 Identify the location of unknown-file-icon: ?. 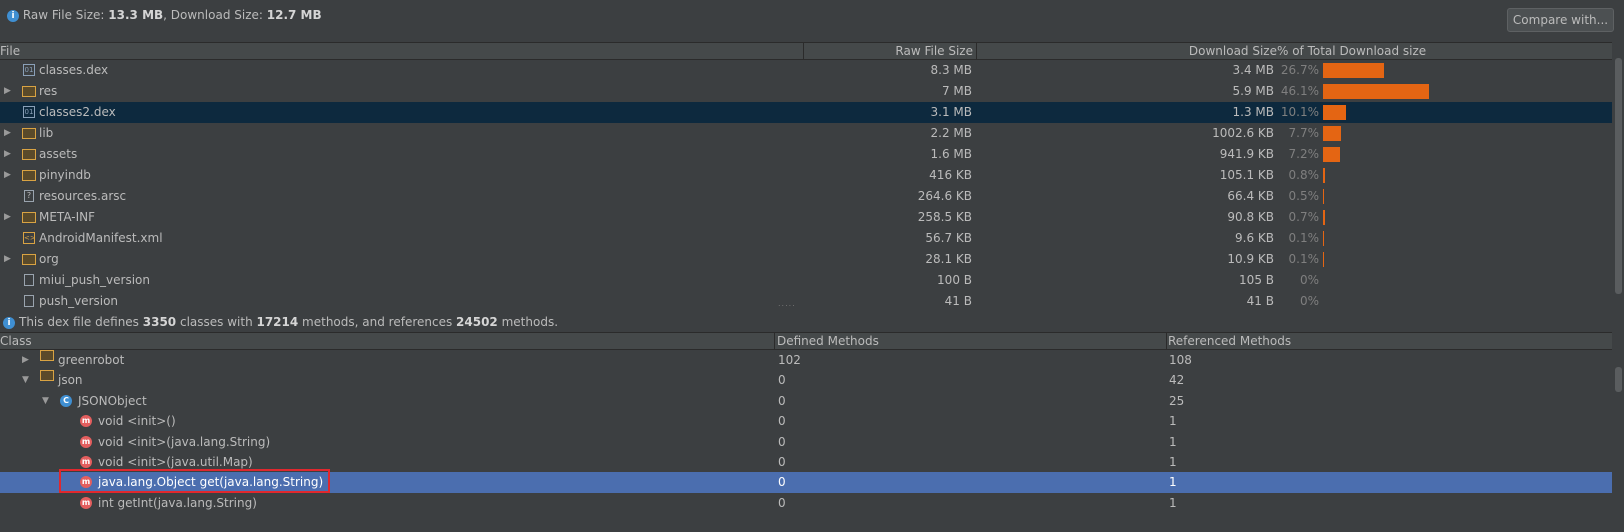
(29, 196).